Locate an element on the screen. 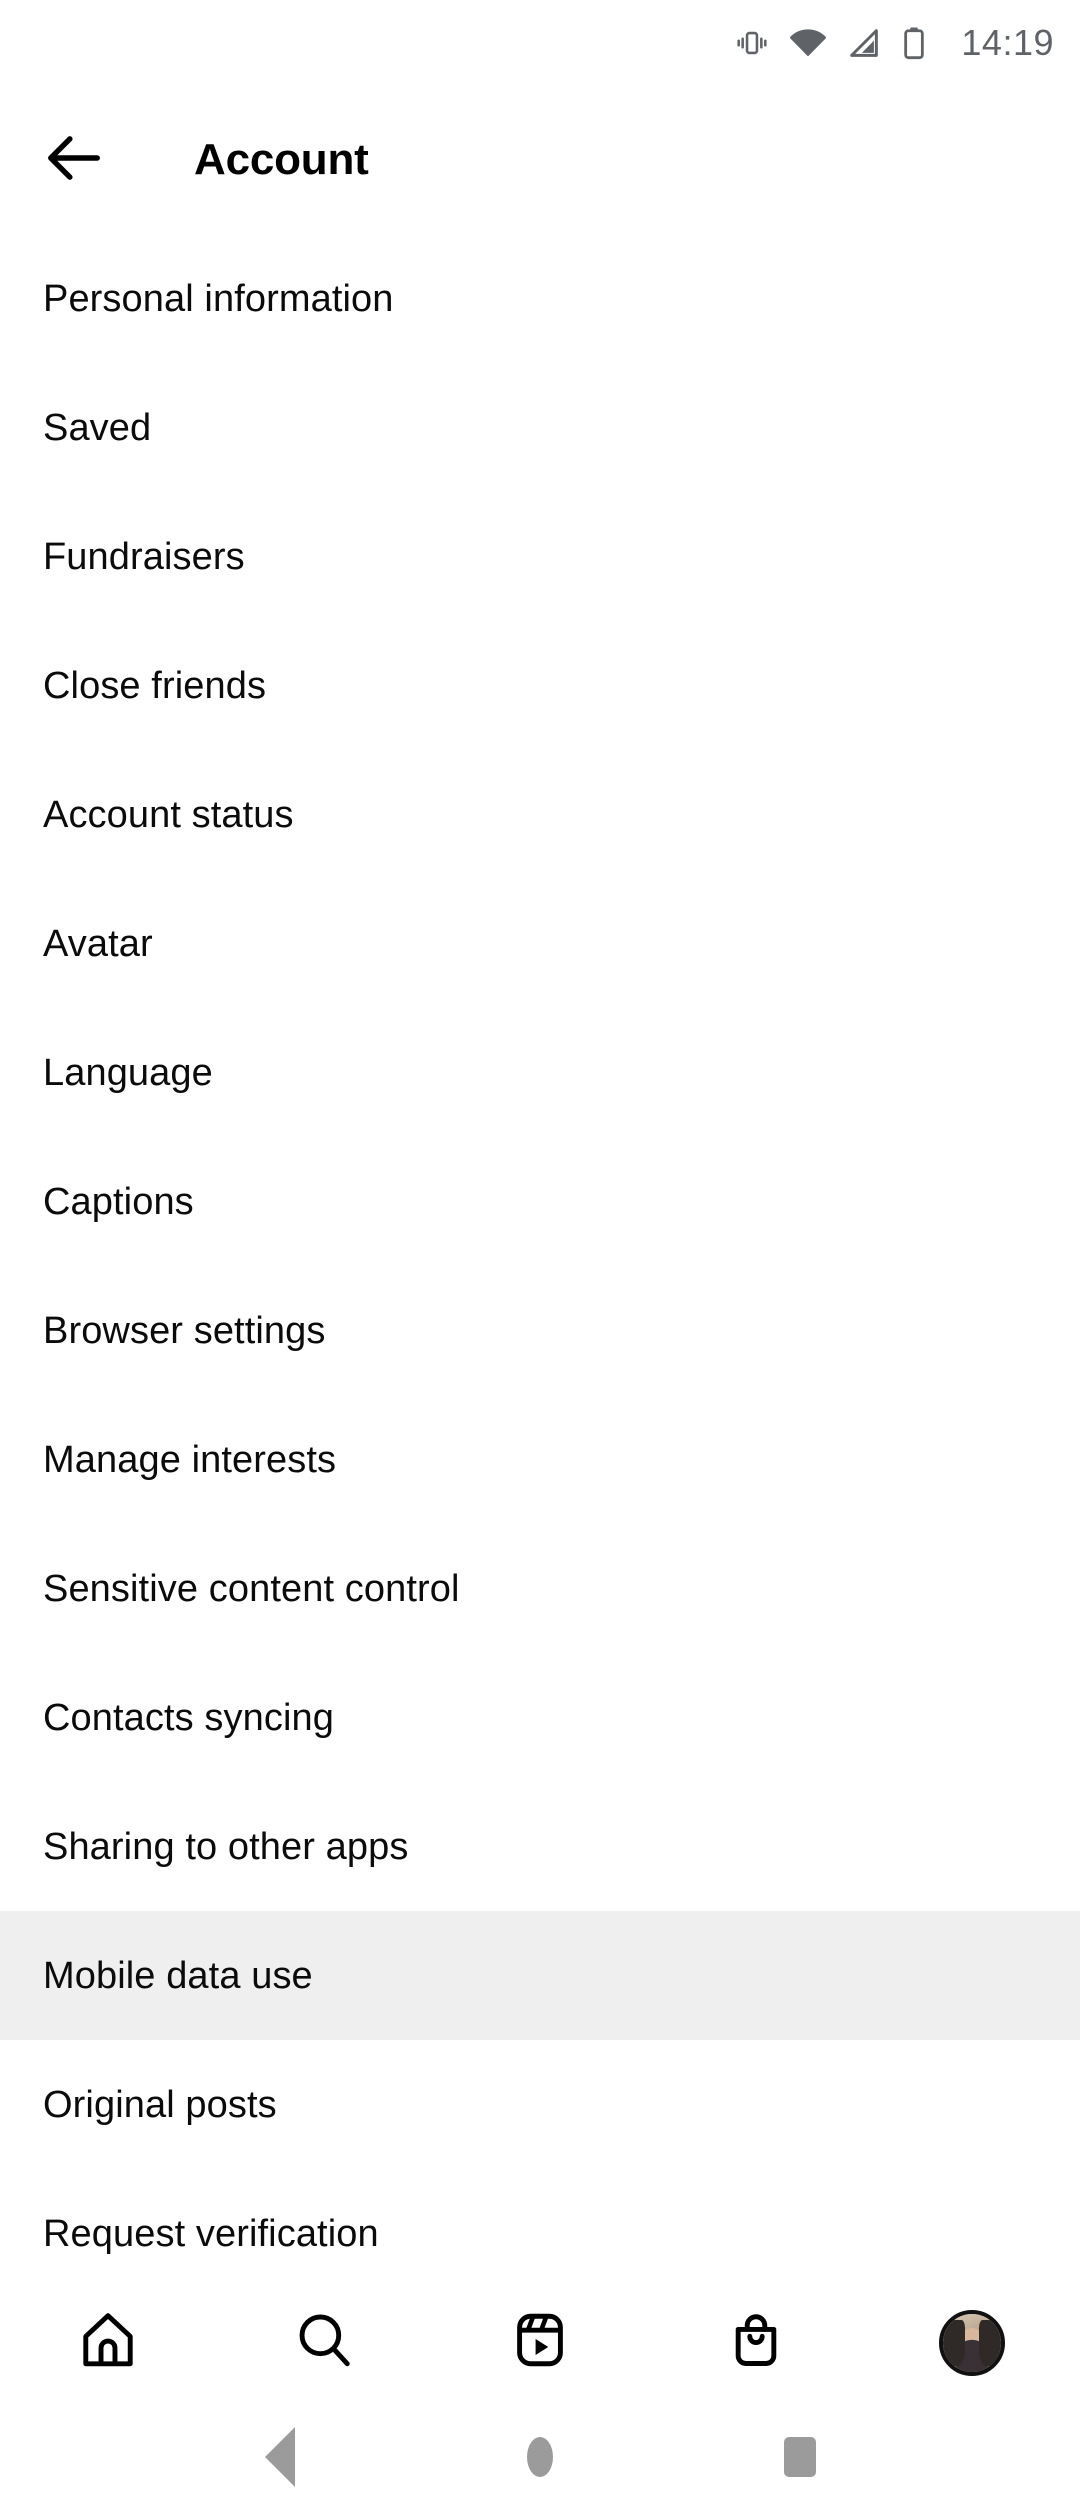  android-system-nav is located at coordinates (540, 2457).